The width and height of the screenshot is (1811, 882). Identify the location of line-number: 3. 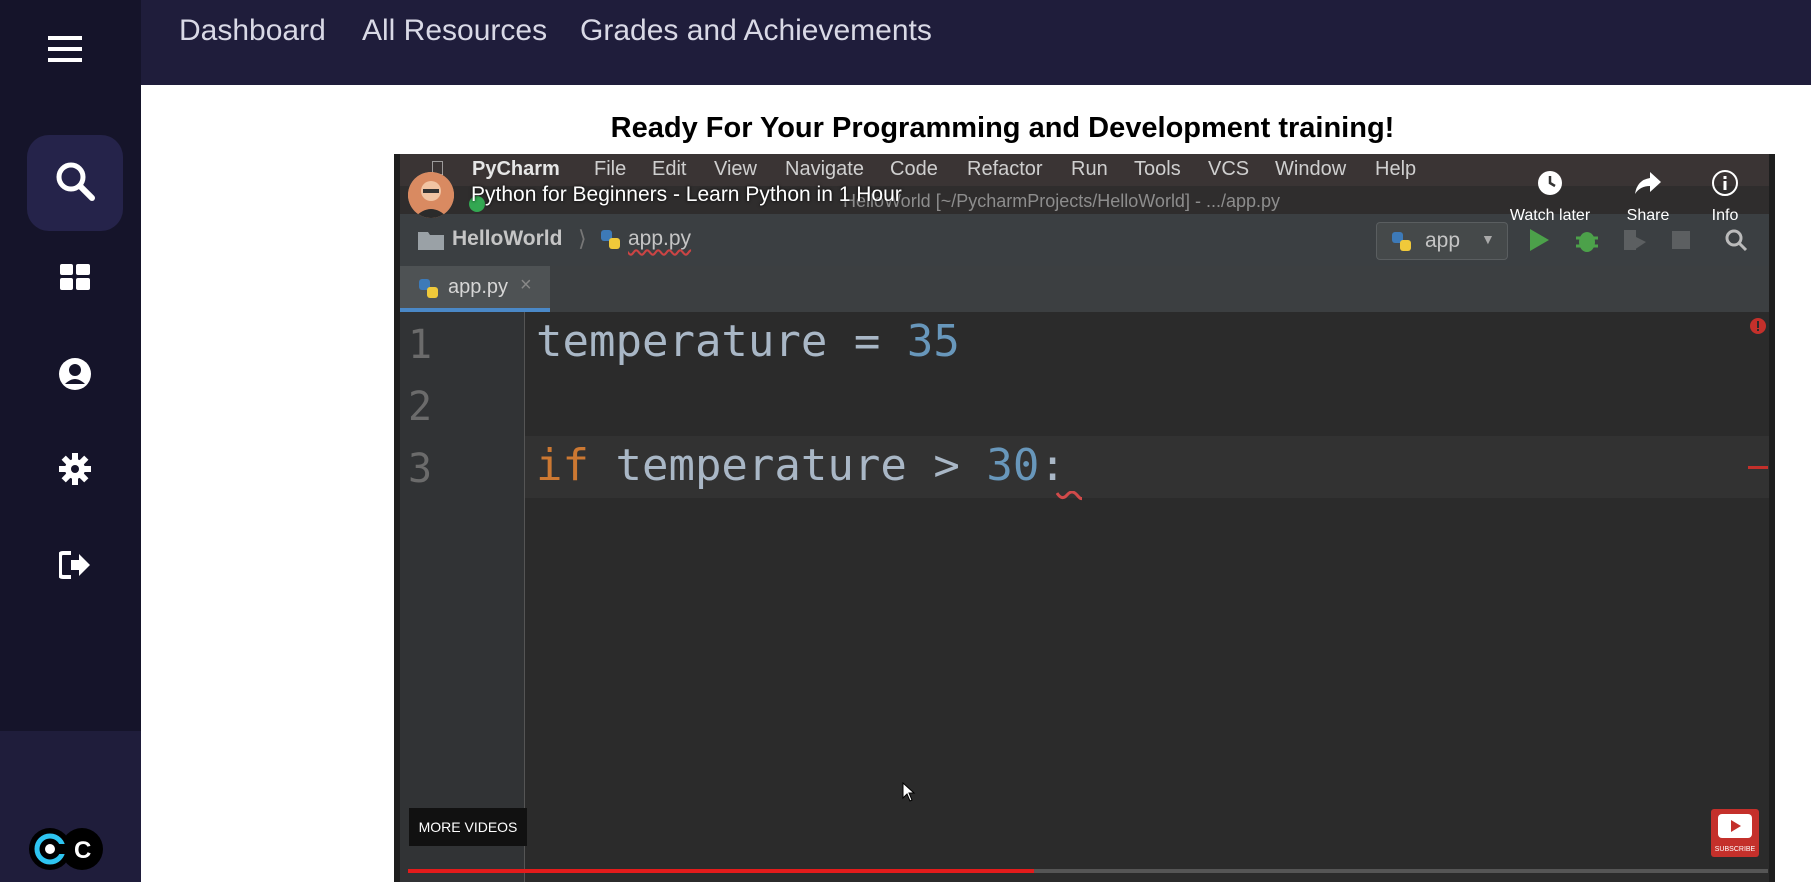
(420, 469).